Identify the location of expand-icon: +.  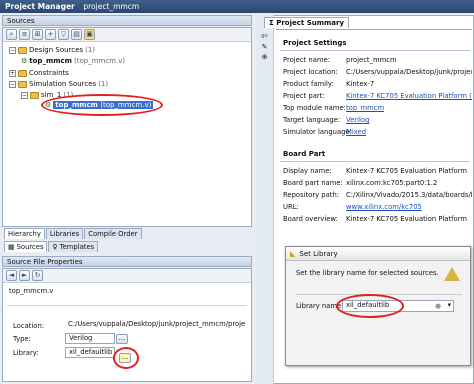
(12, 73).